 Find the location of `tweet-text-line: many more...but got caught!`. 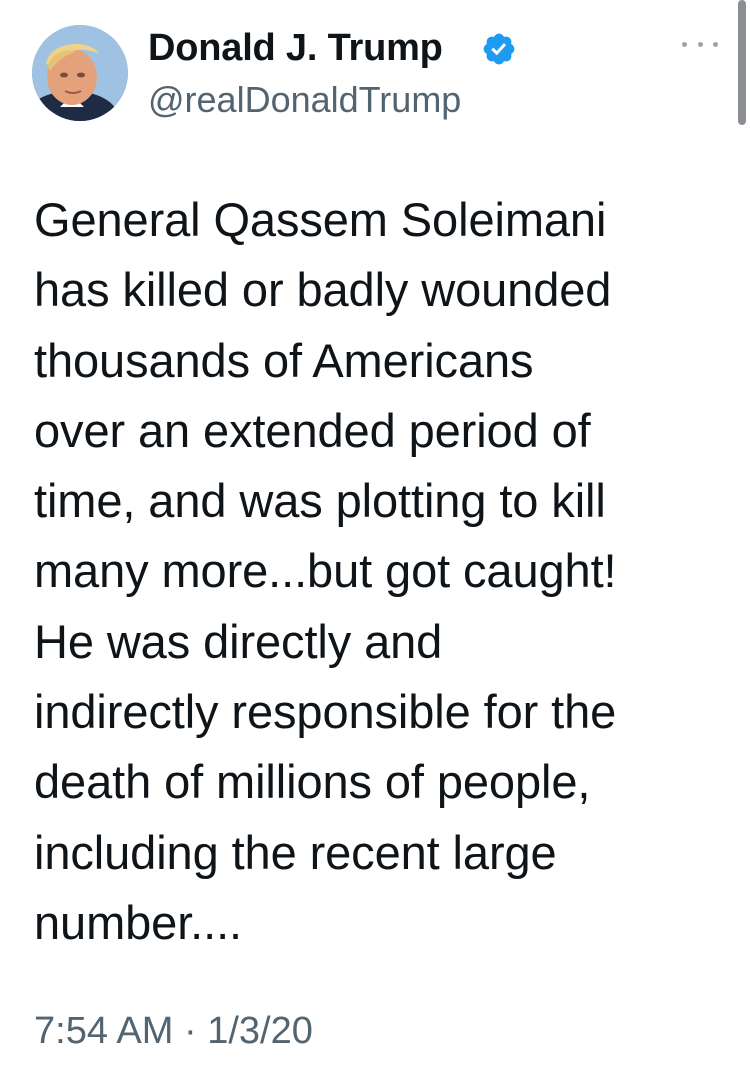

tweet-text-line: many more...but got caught! is located at coordinates (325, 571).